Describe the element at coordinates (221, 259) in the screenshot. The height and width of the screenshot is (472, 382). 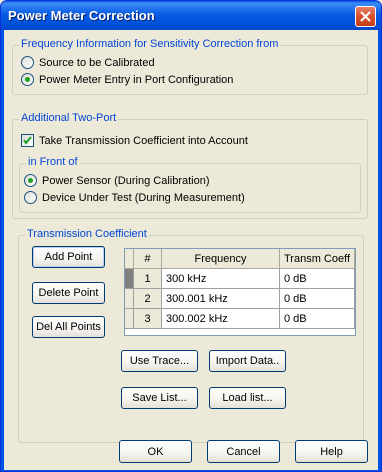
I see `column-header-frequency: Frequency` at that location.